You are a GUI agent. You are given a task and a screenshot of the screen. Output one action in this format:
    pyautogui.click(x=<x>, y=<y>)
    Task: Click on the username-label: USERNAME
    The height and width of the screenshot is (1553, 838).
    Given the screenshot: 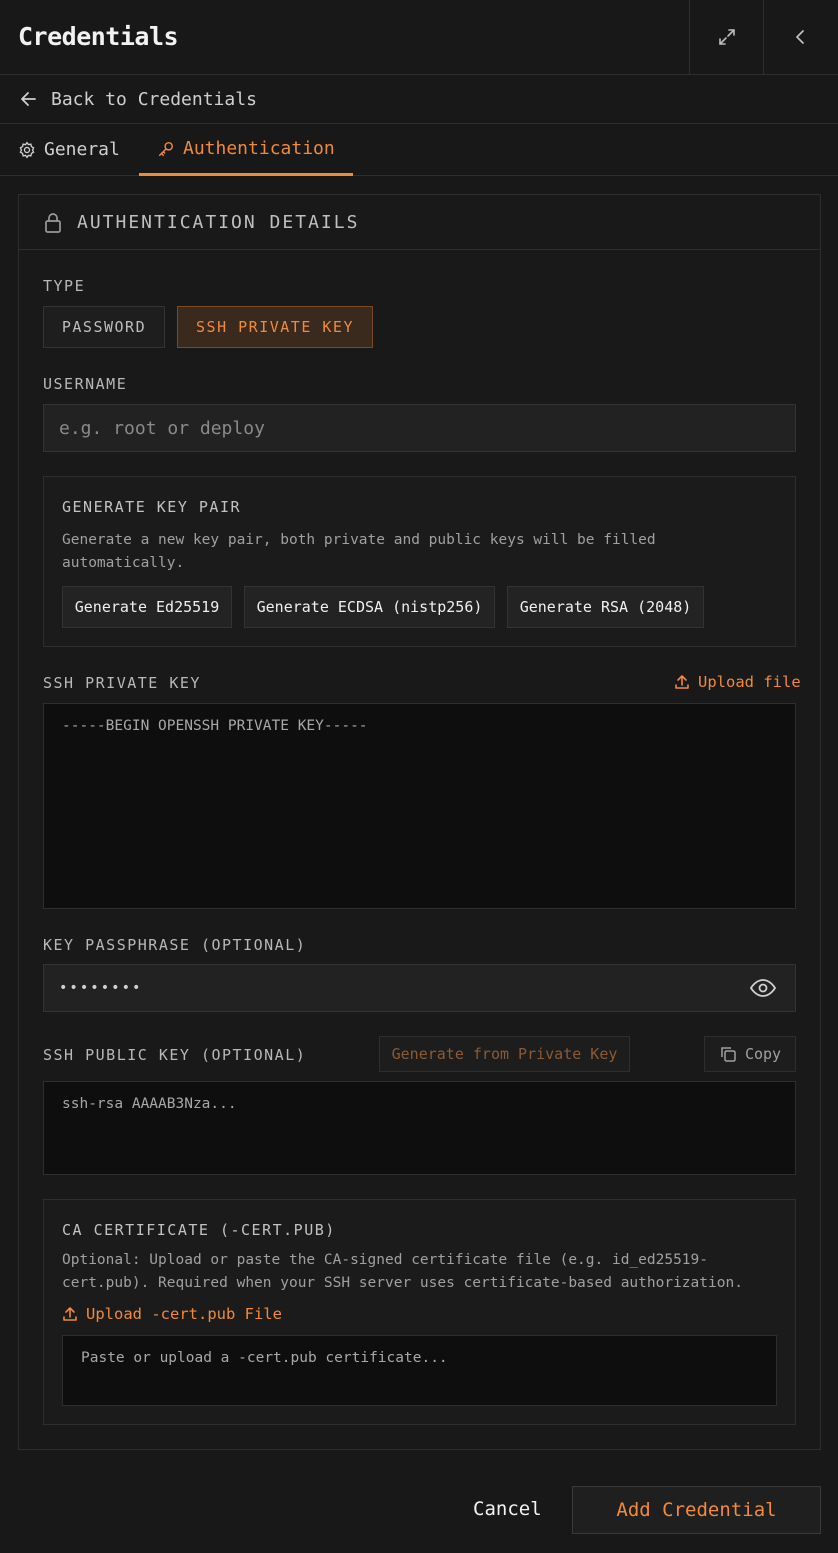 What is the action you would take?
    pyautogui.click(x=85, y=384)
    